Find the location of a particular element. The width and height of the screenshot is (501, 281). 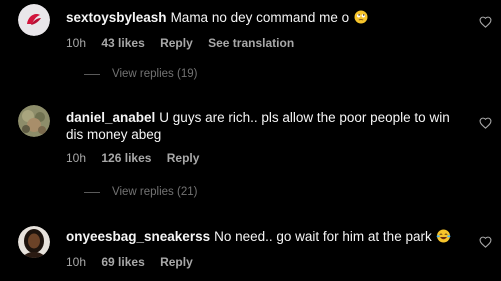

view-replies-button: View replies (19) is located at coordinates (140, 74).